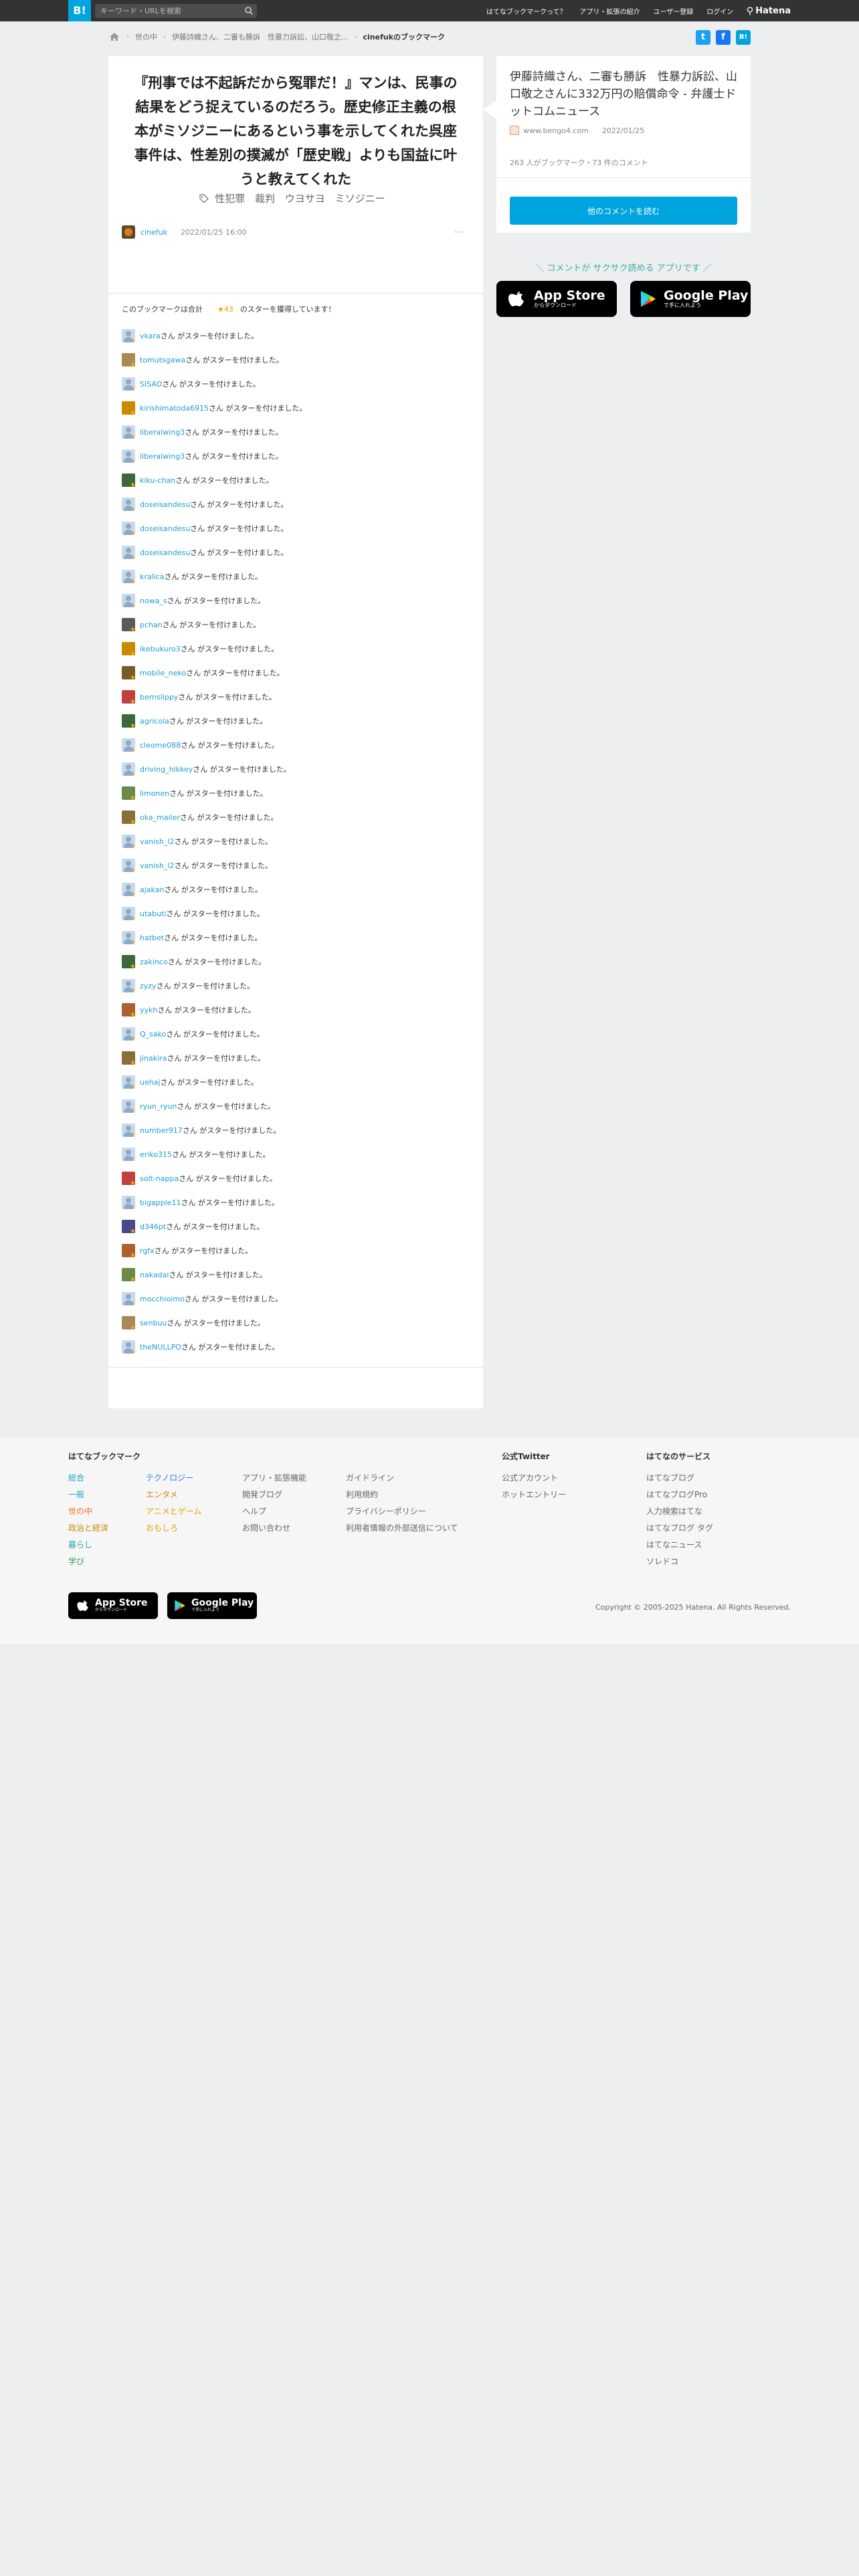  What do you see at coordinates (679, 1481) in the screenshot?
I see `footer-link: はてなブログ` at bounding box center [679, 1481].